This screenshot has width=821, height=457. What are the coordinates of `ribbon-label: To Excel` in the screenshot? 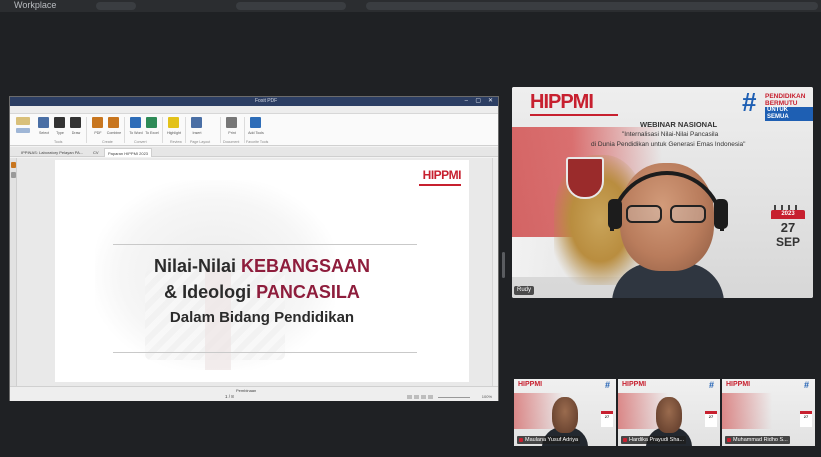 It's located at (152, 133).